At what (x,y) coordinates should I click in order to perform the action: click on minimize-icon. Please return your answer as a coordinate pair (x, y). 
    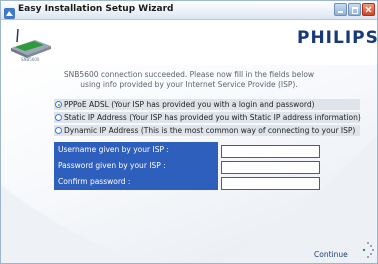
    Looking at the image, I should click on (340, 9).